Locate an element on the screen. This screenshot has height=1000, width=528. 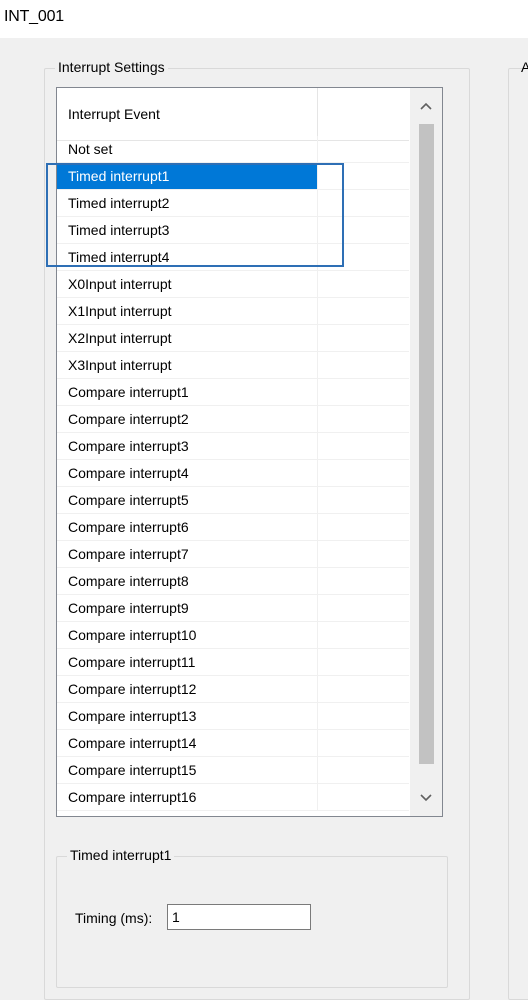
list-item-cell: Compare interrupt6 is located at coordinates (187, 527).